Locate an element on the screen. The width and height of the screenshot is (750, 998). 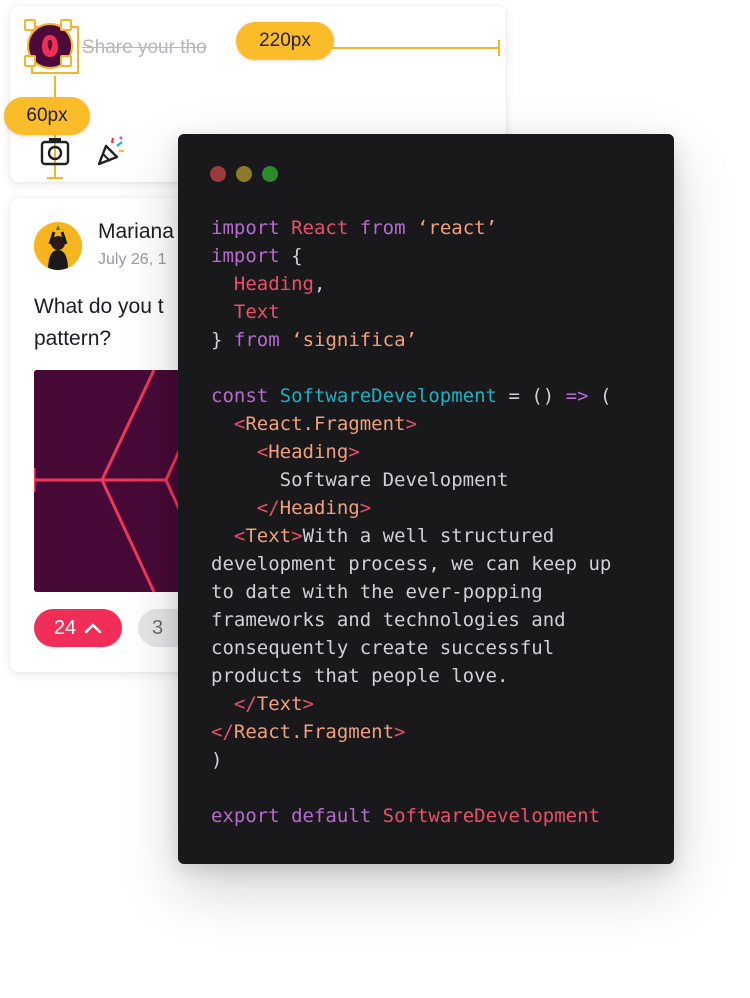
window-minimize-dot is located at coordinates (244, 174).